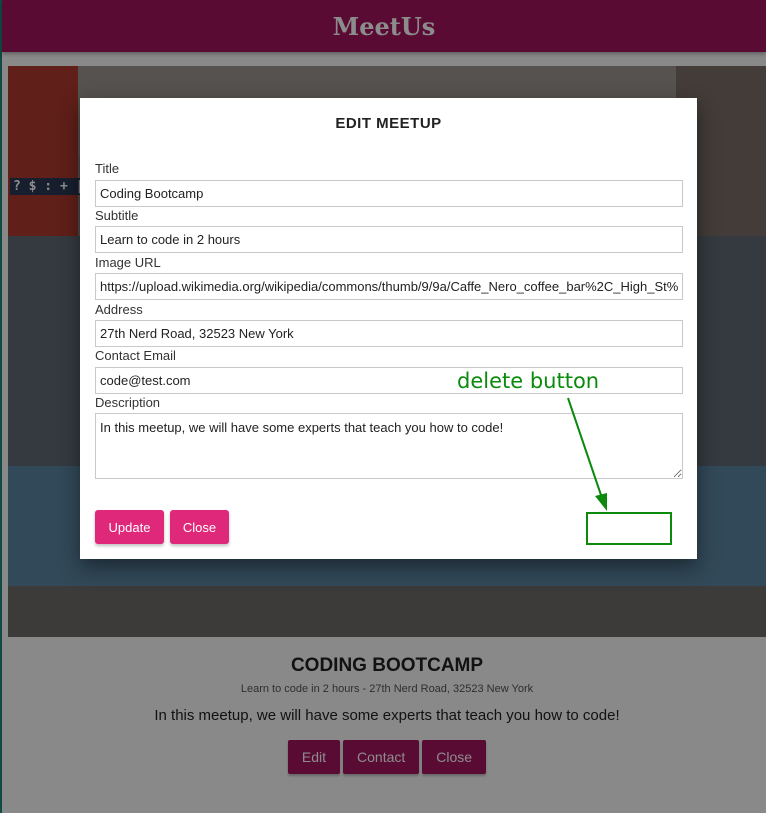 This screenshot has width=766, height=813. What do you see at coordinates (135, 355) in the screenshot?
I see `contact-email-label: Contact Email` at bounding box center [135, 355].